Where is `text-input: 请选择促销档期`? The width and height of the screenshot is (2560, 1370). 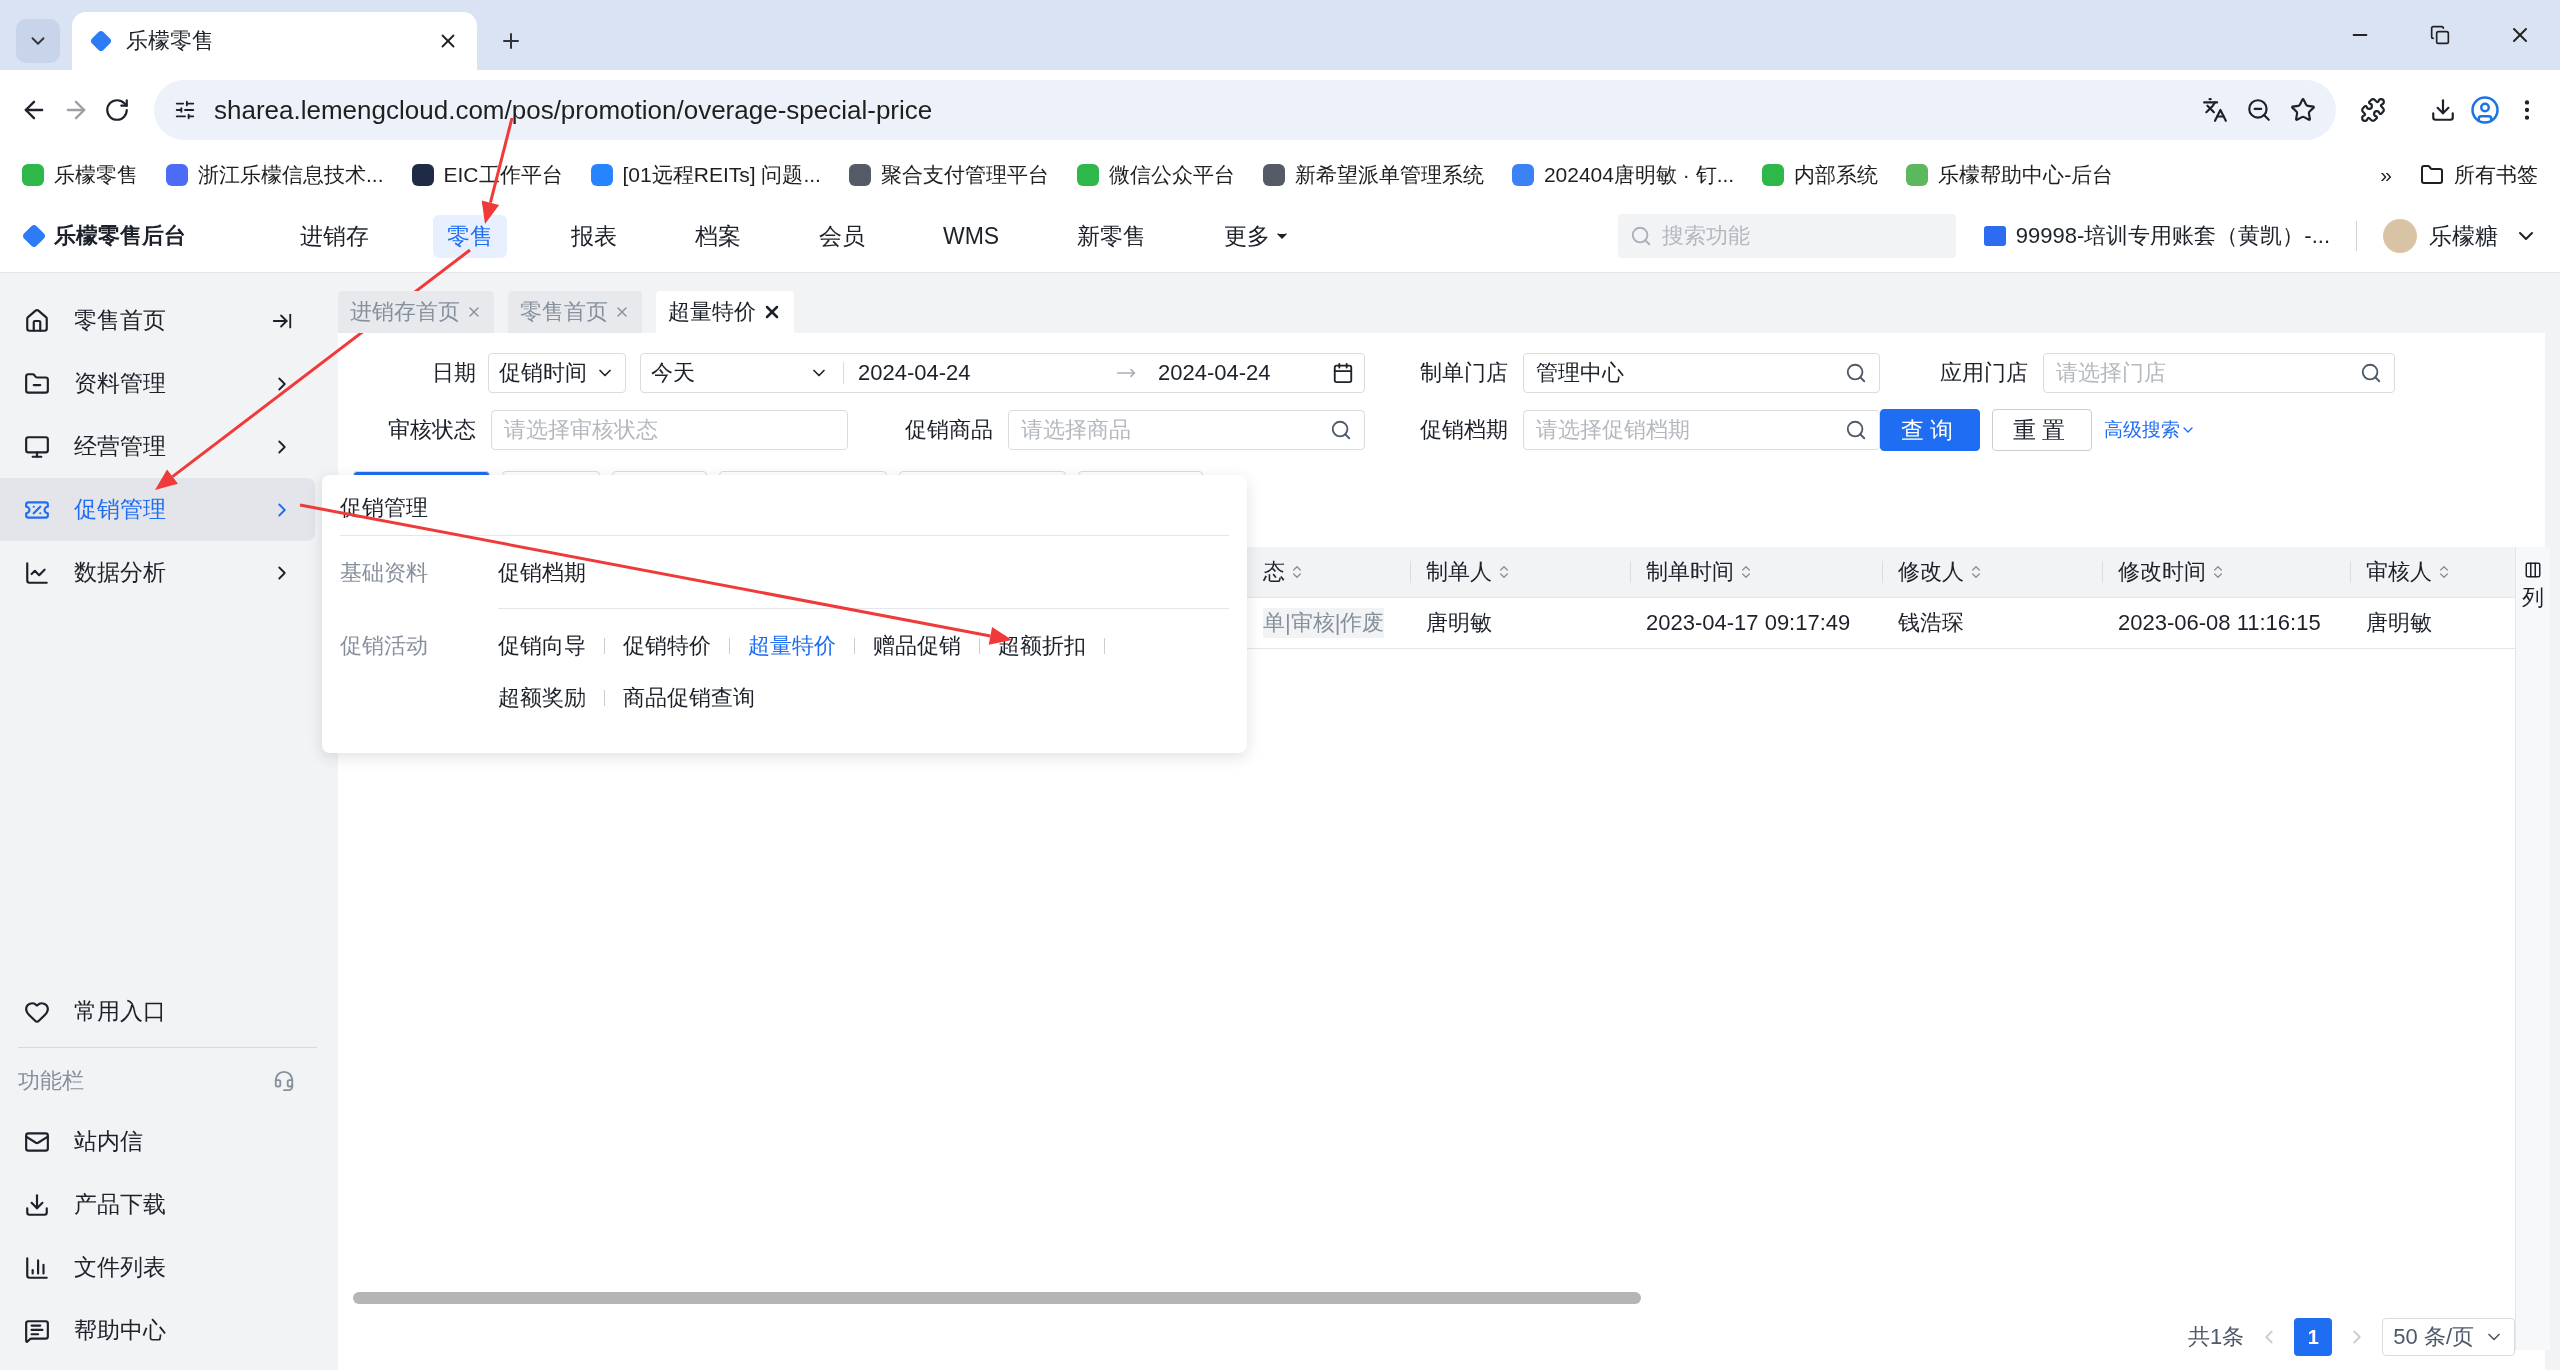 text-input: 请选择促销档期 is located at coordinates (1685, 430).